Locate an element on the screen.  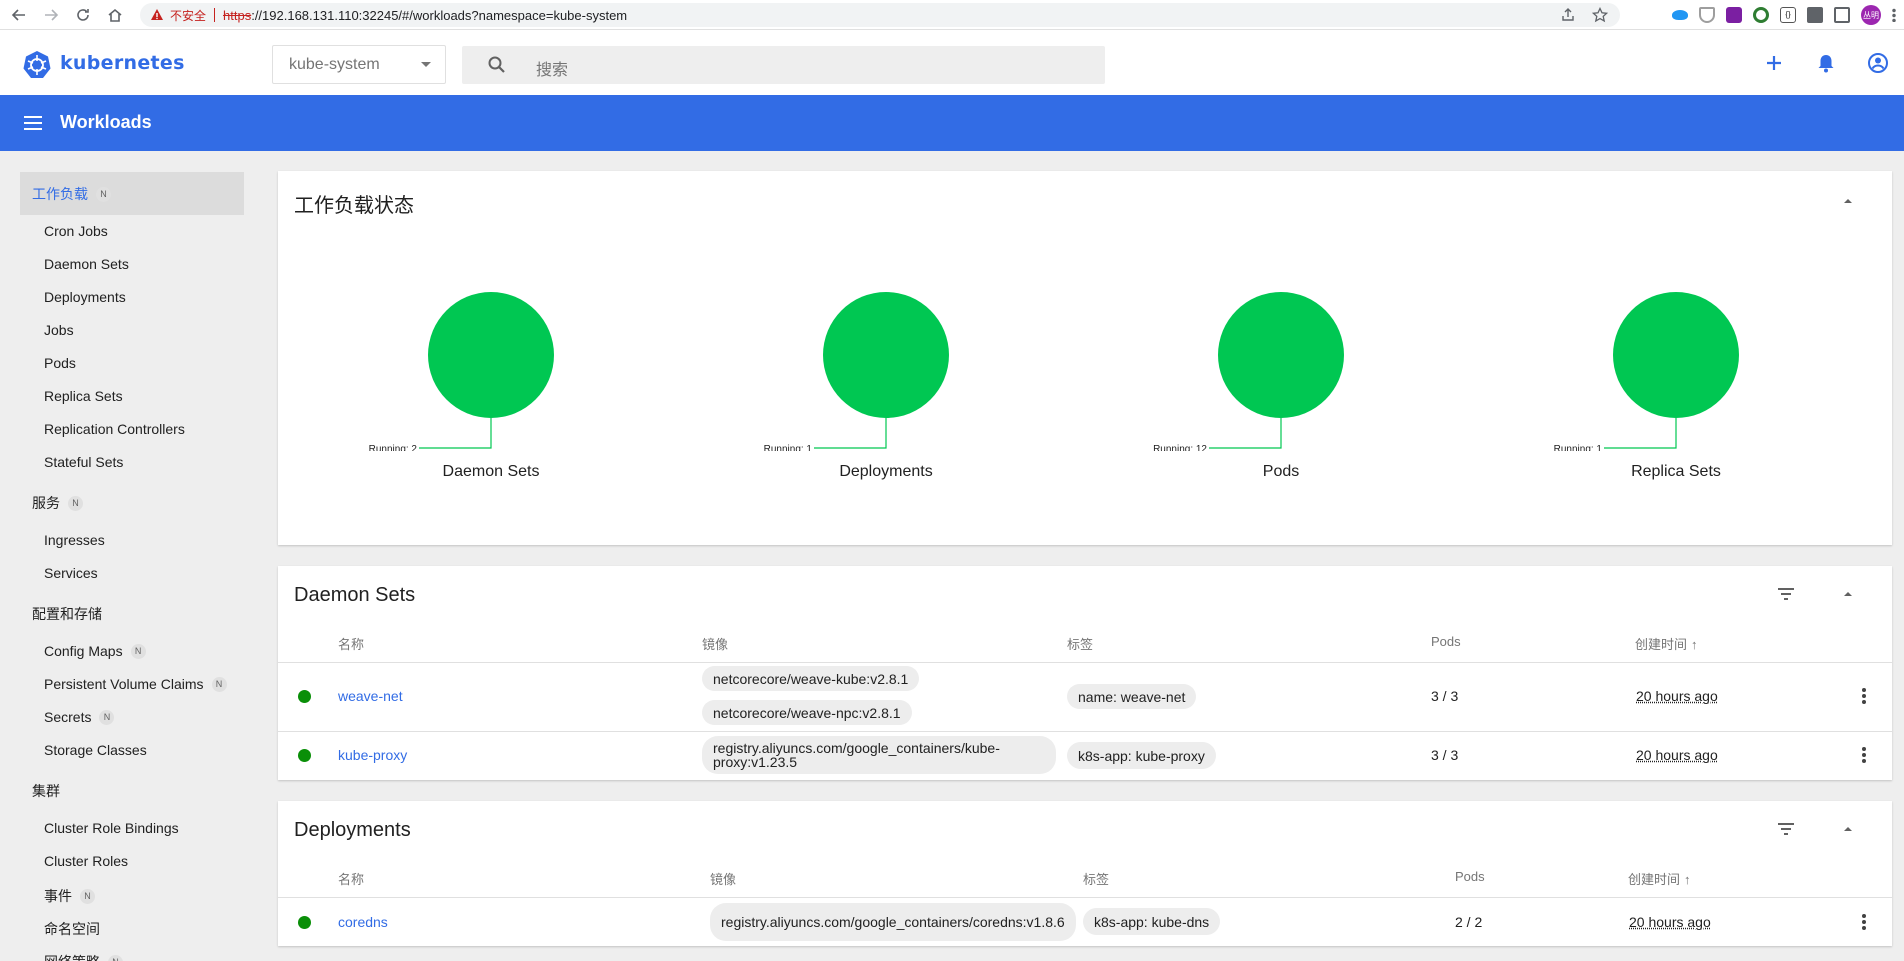
create-button is located at coordinates (1774, 63).